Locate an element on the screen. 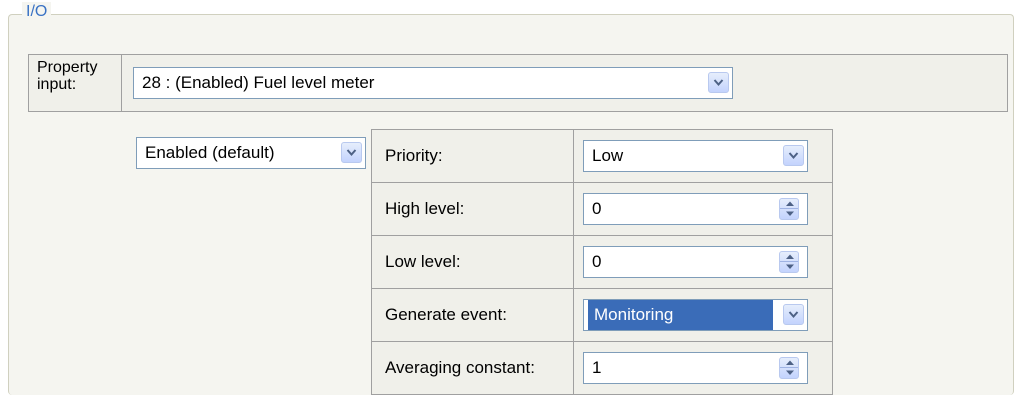  low-level-label-cell: Low level: is located at coordinates (473, 262).